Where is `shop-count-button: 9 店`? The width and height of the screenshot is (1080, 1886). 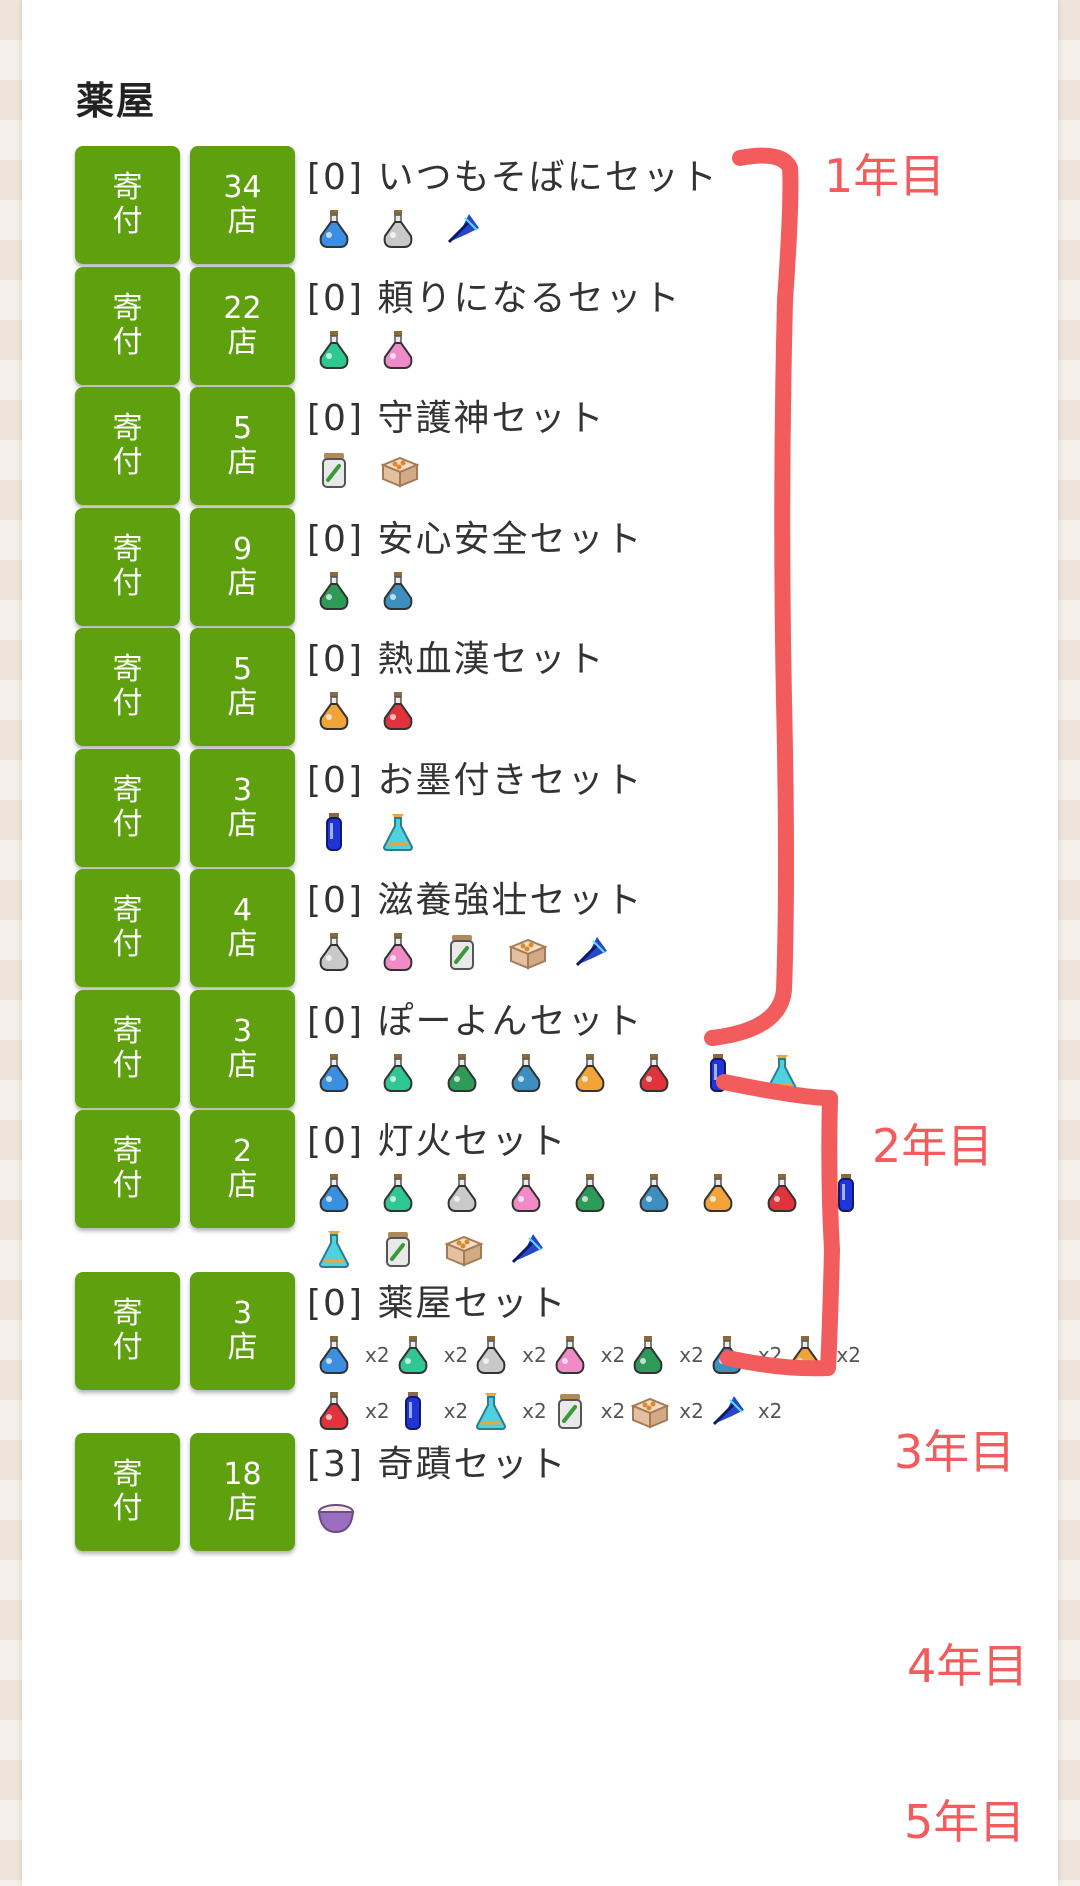
shop-count-button: 9 店 is located at coordinates (242, 567).